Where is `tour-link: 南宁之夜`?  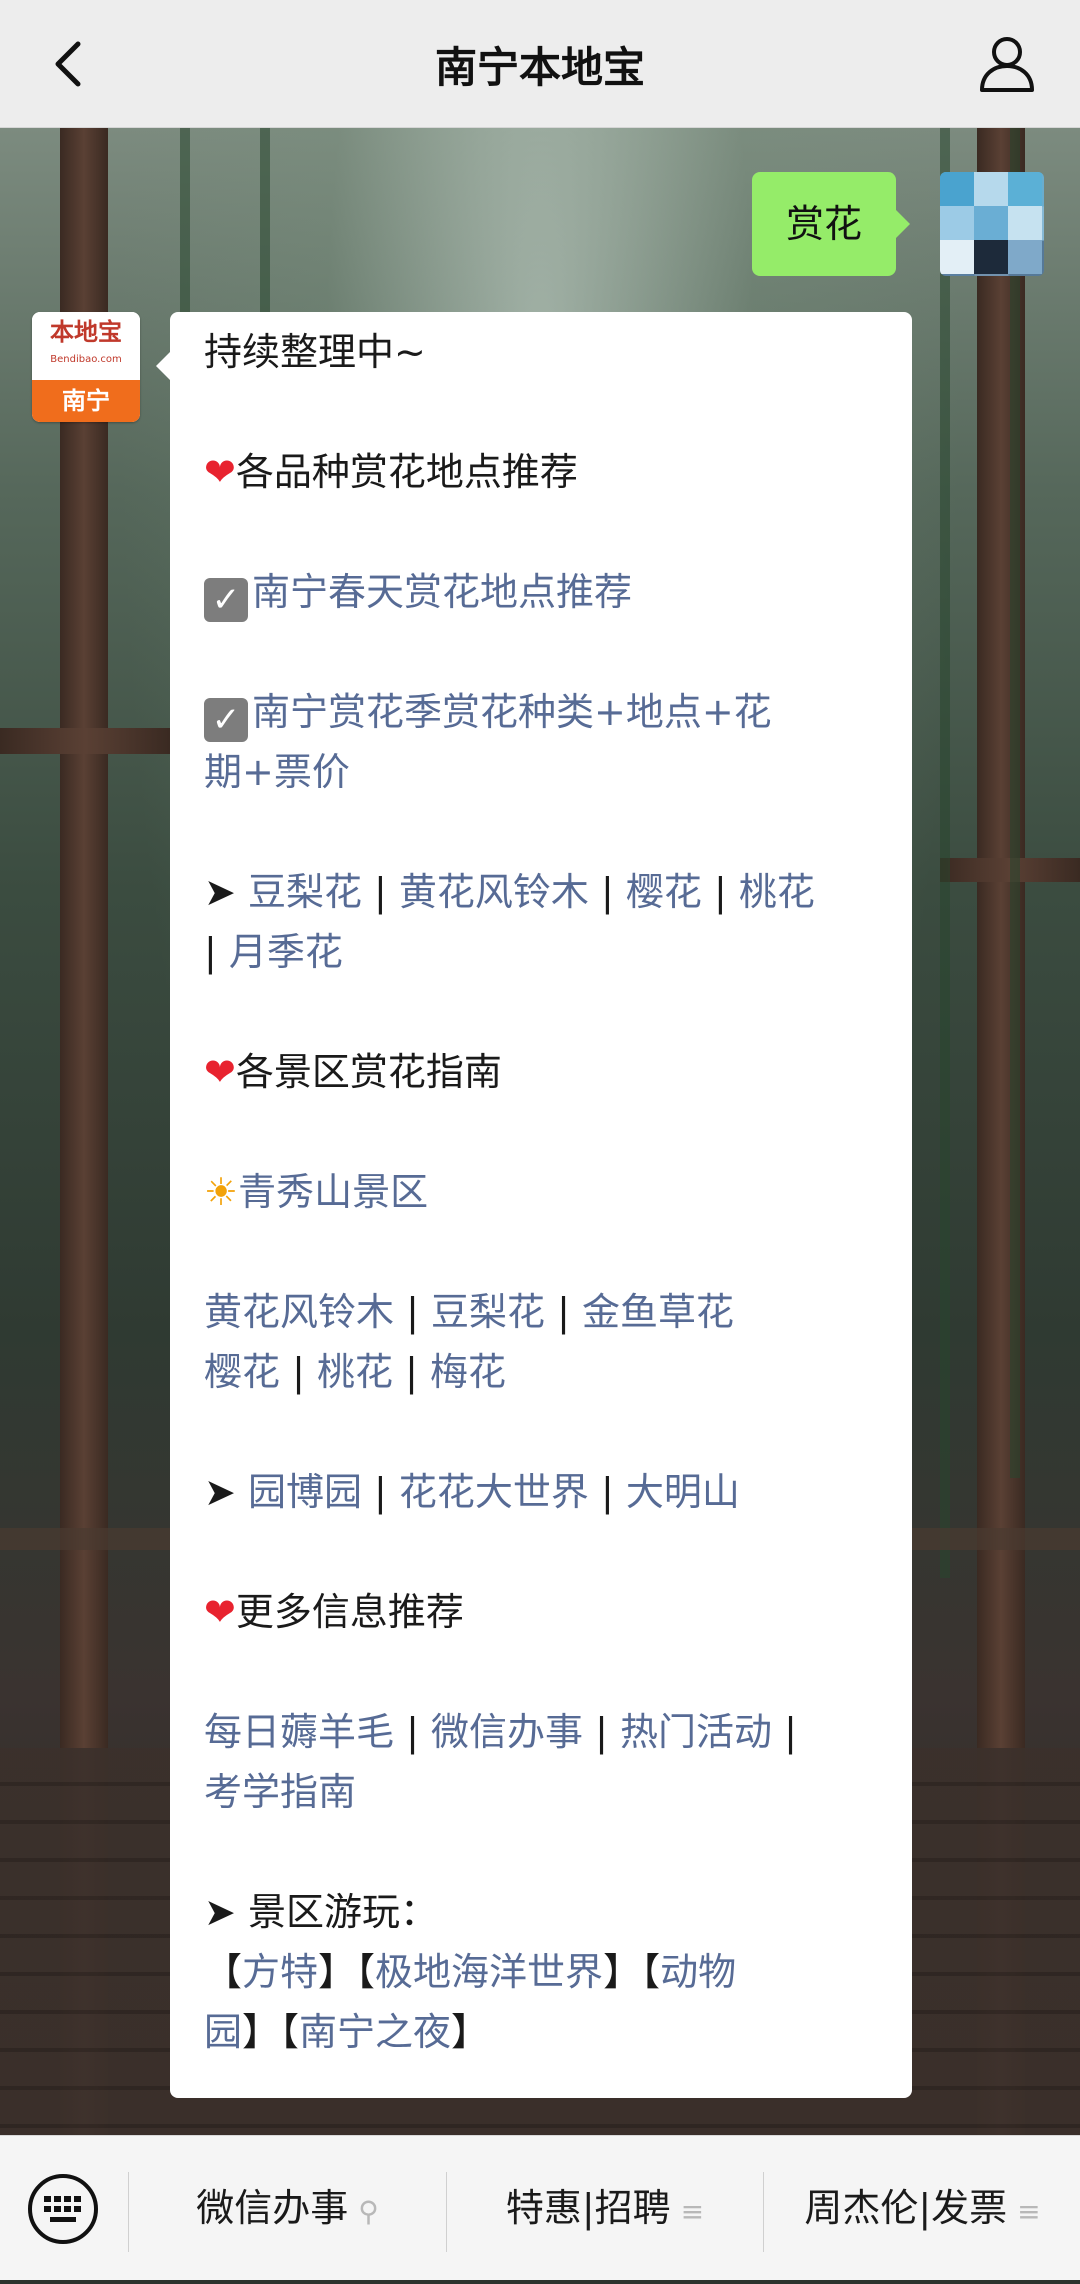 tour-link: 南宁之夜 is located at coordinates (375, 2032).